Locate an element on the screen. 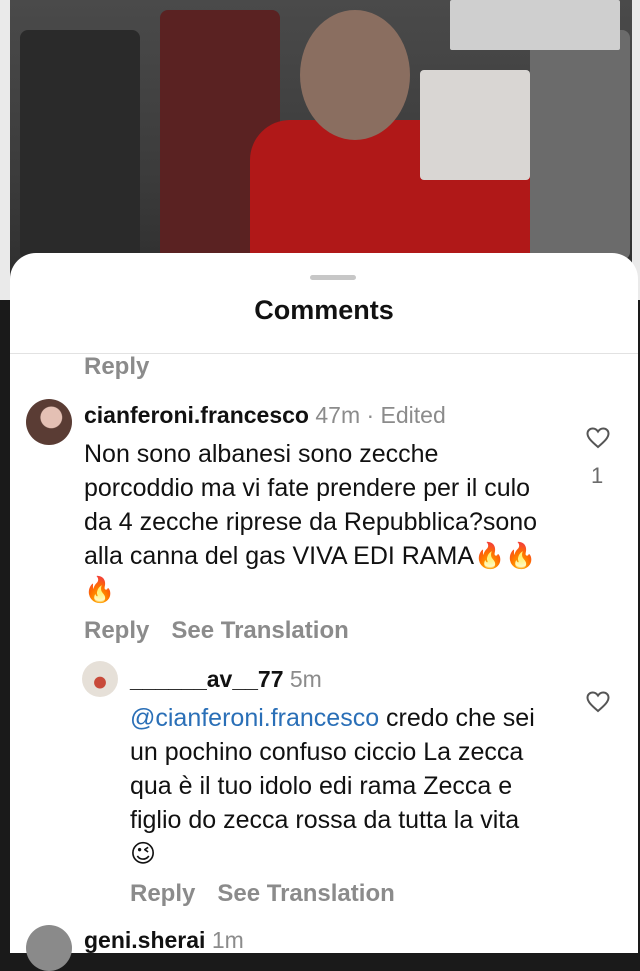  mention-link: @cianferoni.francesco is located at coordinates (254, 718).